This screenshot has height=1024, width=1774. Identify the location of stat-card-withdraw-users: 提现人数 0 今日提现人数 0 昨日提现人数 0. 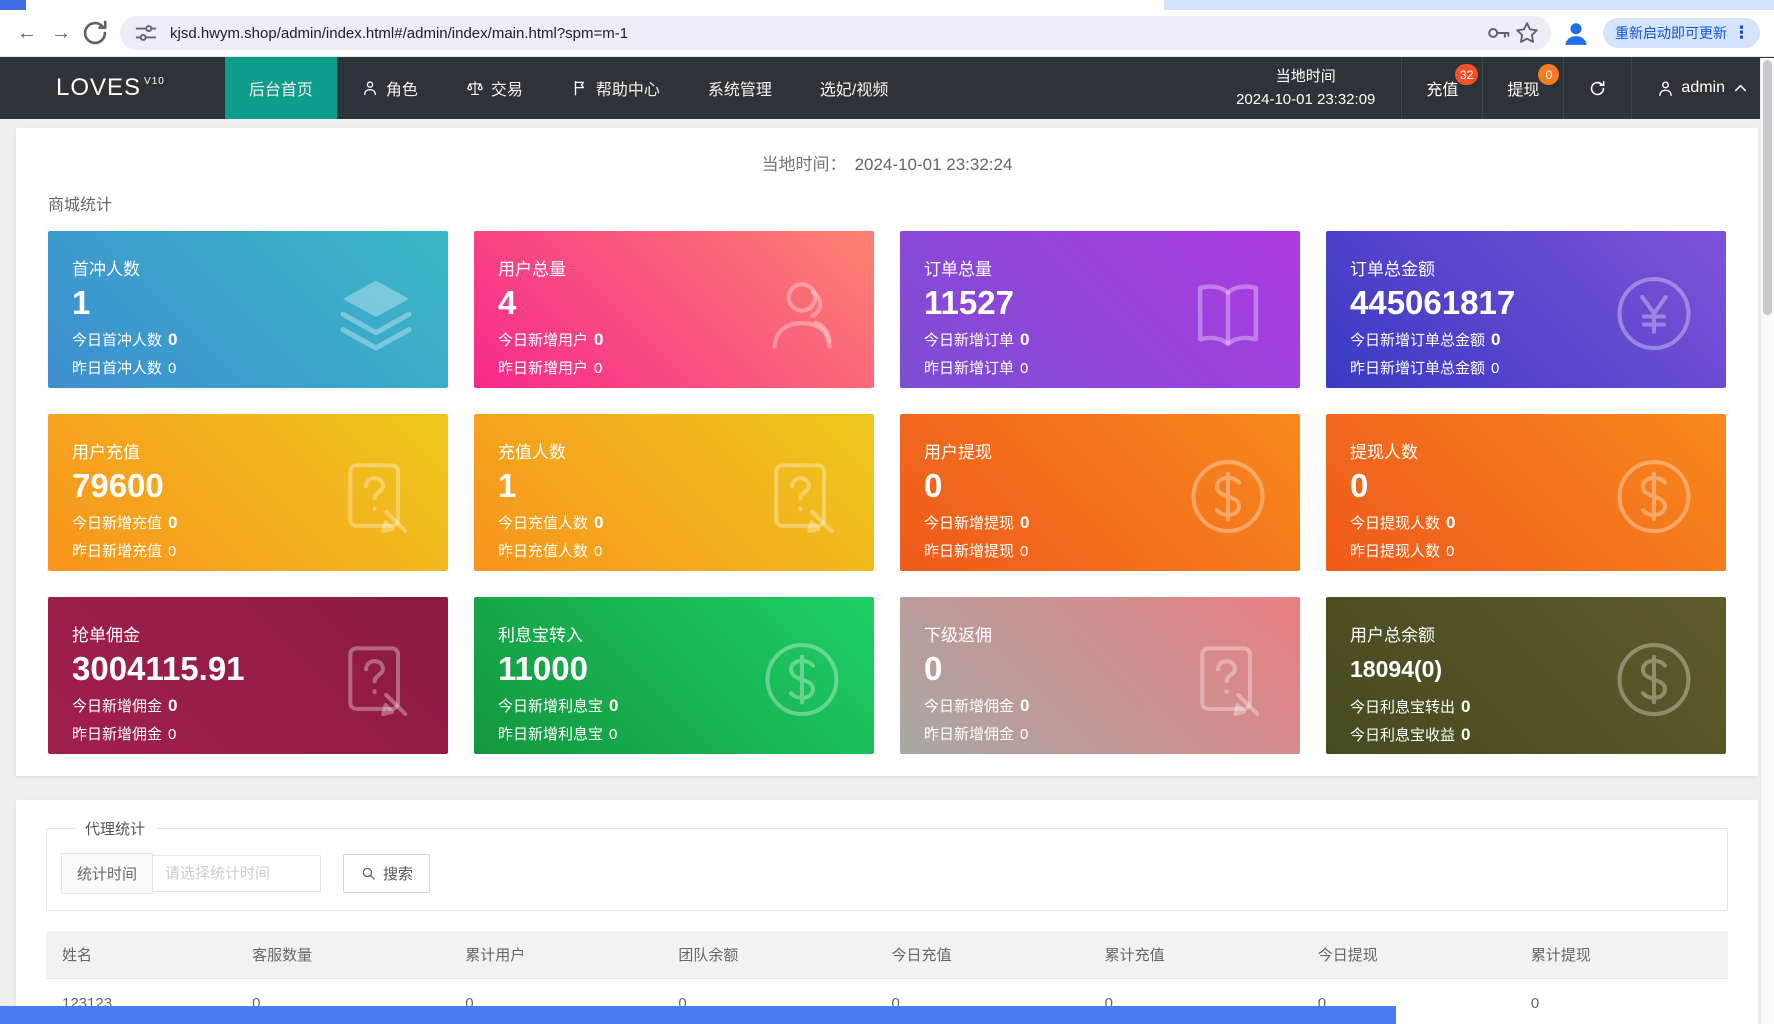
(1526, 492).